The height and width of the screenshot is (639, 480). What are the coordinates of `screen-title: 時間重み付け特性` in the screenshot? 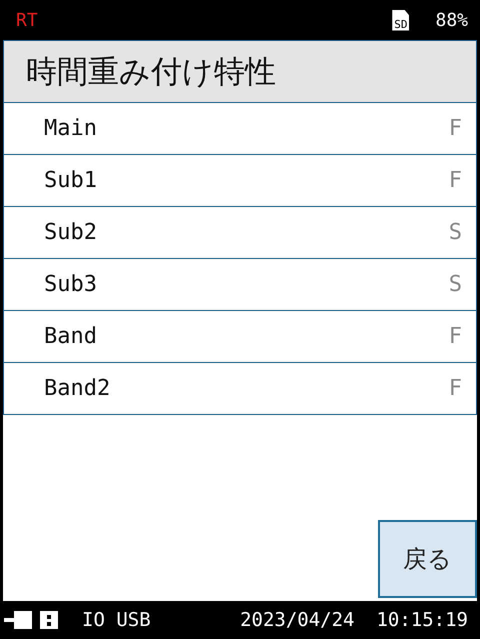 It's located at (240, 71).